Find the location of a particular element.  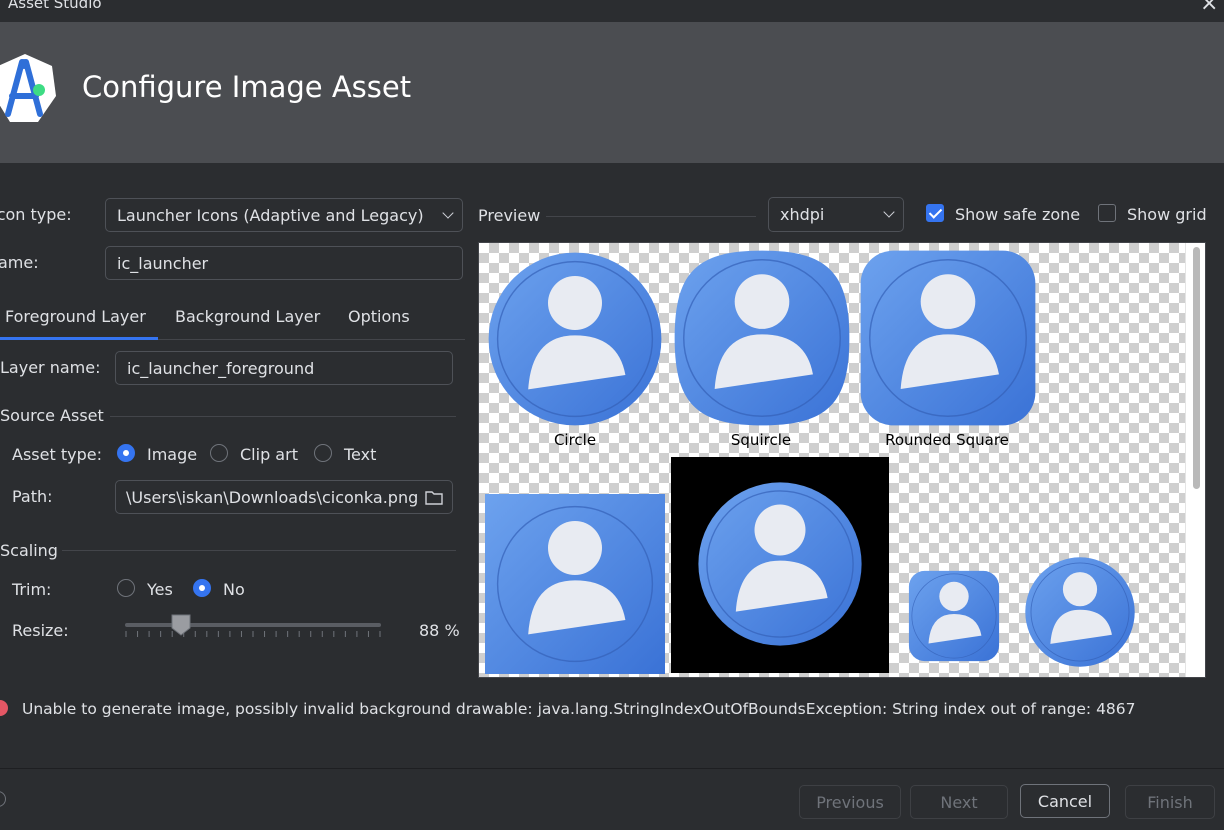

asset-type-image-label: Image is located at coordinates (172, 454).